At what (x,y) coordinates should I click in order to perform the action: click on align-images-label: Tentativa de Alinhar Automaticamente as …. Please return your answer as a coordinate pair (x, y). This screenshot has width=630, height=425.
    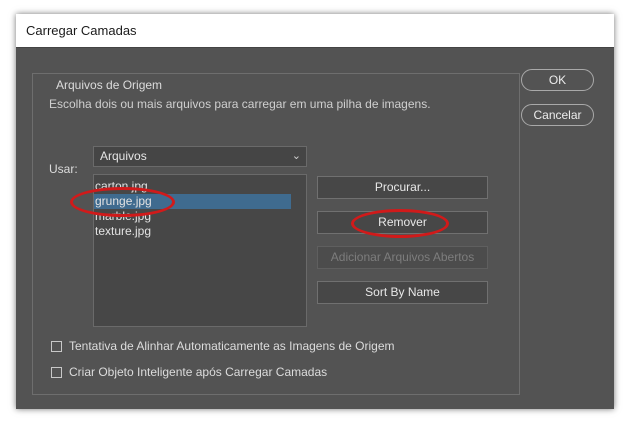
    Looking at the image, I should click on (232, 346).